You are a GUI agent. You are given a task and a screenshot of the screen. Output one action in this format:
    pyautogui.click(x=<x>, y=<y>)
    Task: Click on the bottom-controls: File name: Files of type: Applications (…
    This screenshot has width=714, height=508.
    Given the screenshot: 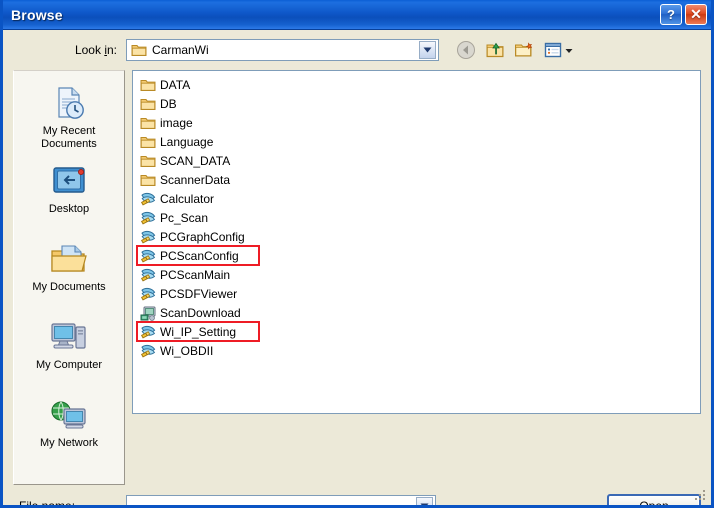 What is the action you would take?
    pyautogui.click(x=357, y=500)
    